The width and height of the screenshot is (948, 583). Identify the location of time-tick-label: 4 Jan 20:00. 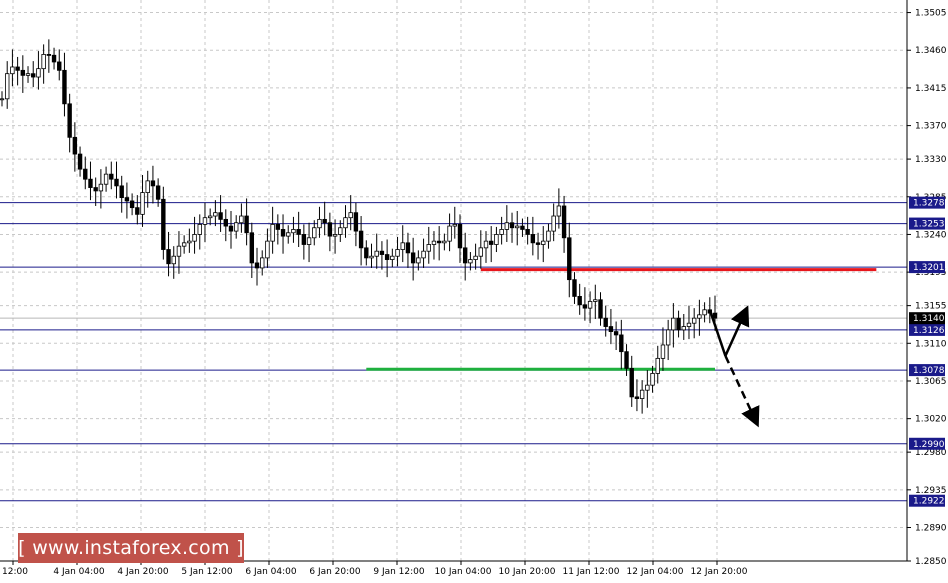
(143, 572).